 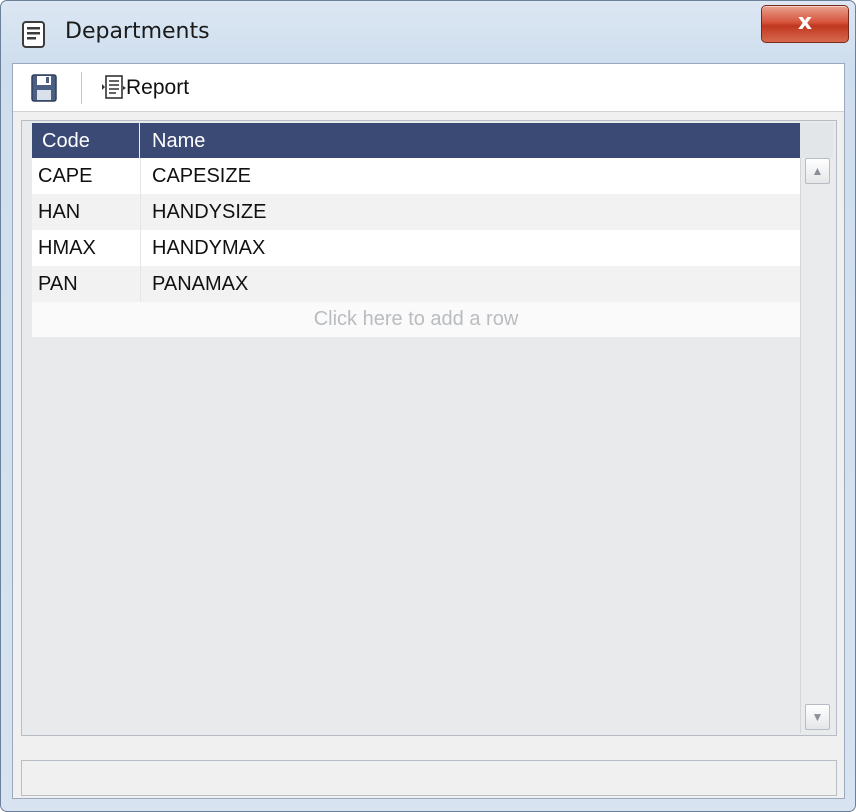 What do you see at coordinates (86, 248) in the screenshot?
I see `cell-code: HMAX` at bounding box center [86, 248].